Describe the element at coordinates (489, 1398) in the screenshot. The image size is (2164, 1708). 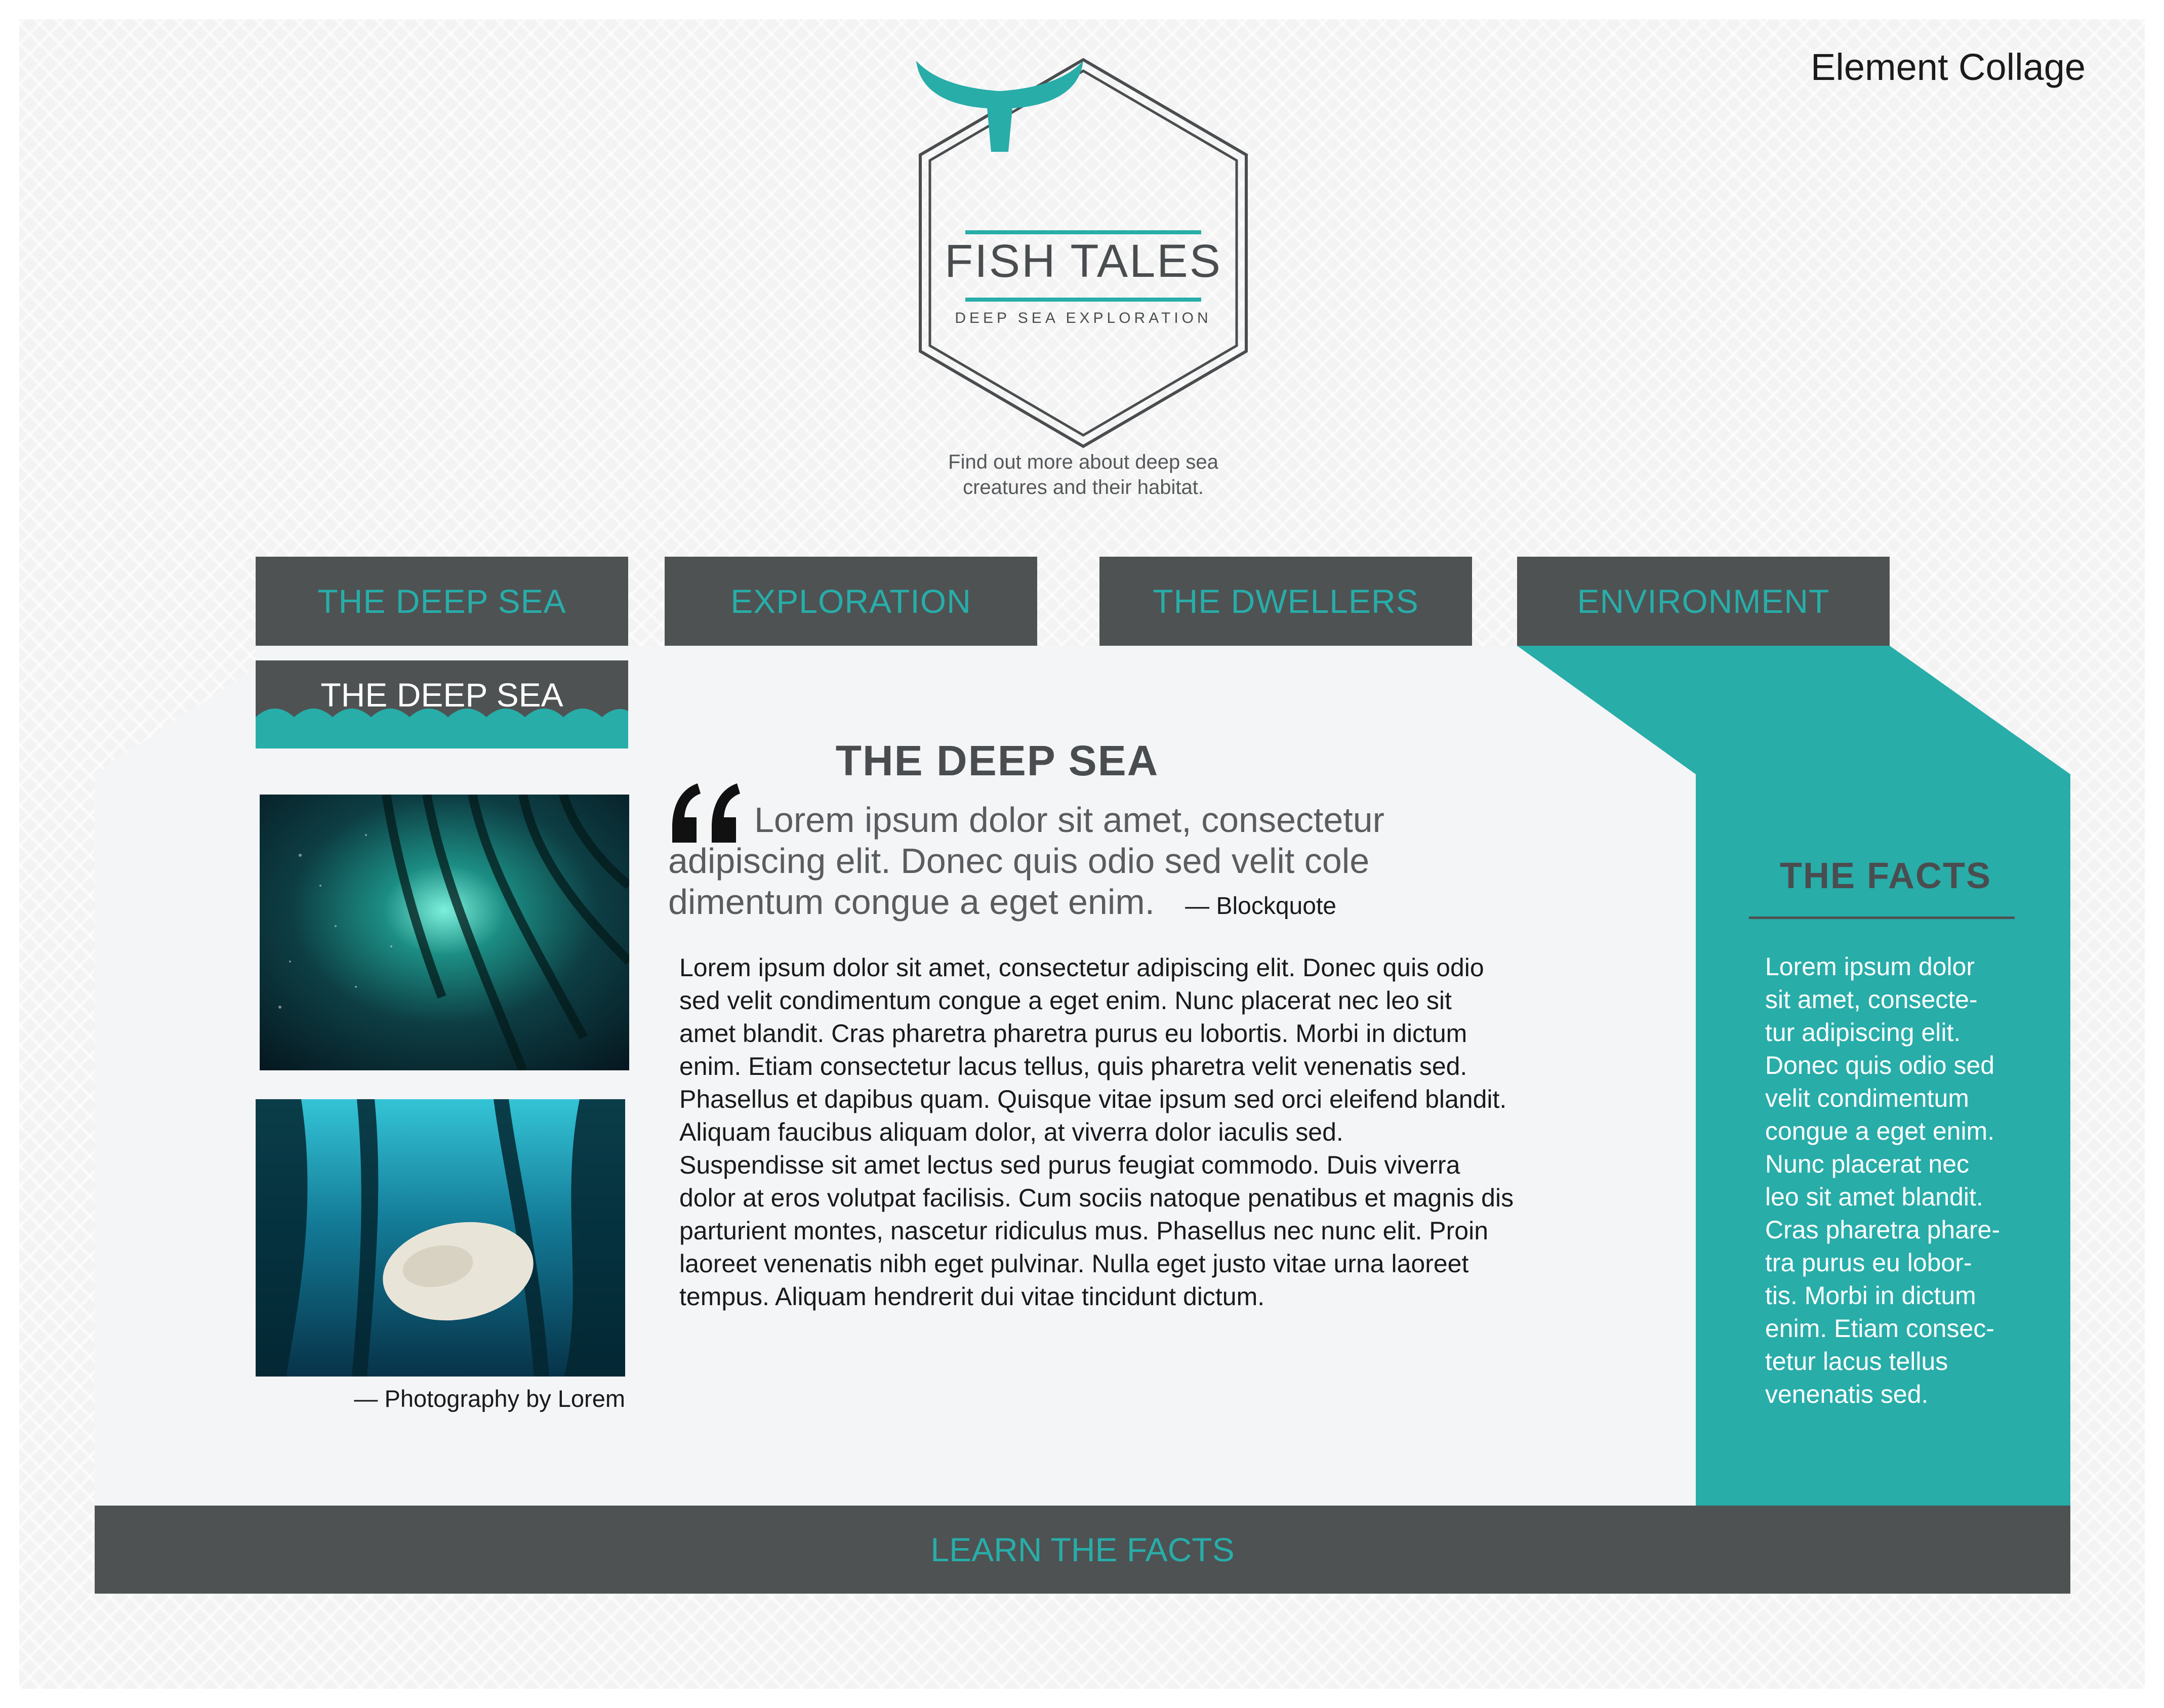
I see `photo-credit: — Photography by Lorem` at that location.